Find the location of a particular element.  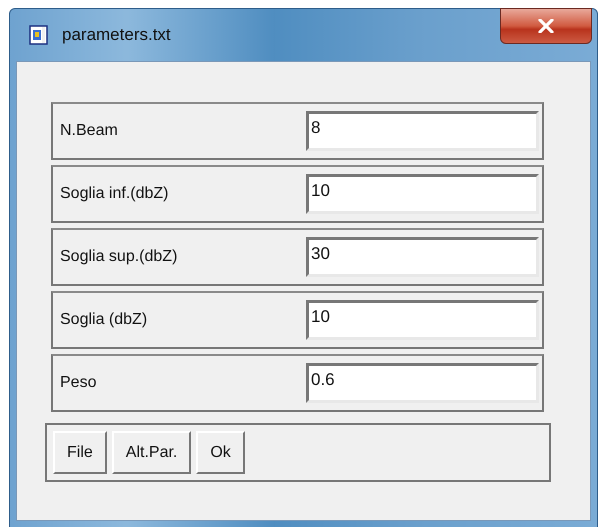

field-label: Soglia inf.(dbZ) is located at coordinates (115, 194).